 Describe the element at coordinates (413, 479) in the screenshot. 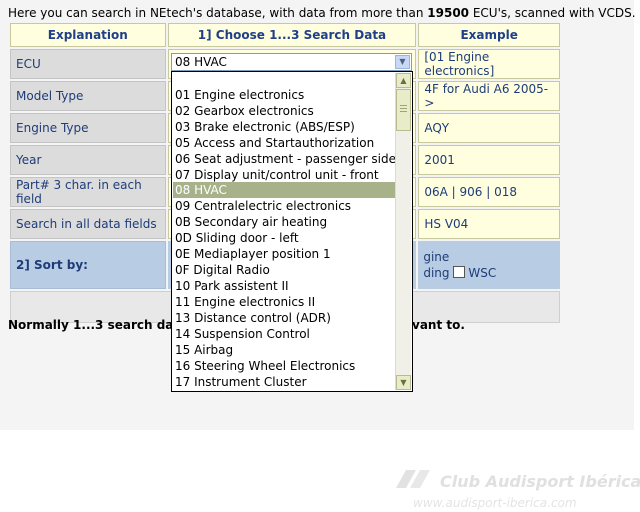

I see `club-logo-icon` at that location.